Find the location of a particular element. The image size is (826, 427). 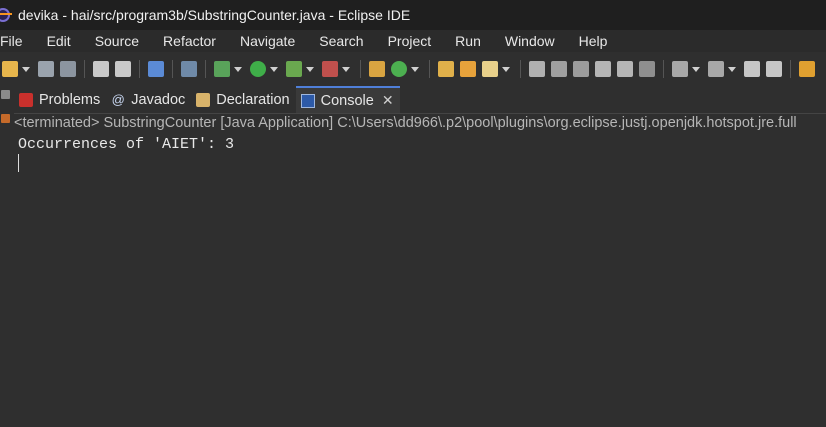

tab-problems: Problems is located at coordinates (60, 99).